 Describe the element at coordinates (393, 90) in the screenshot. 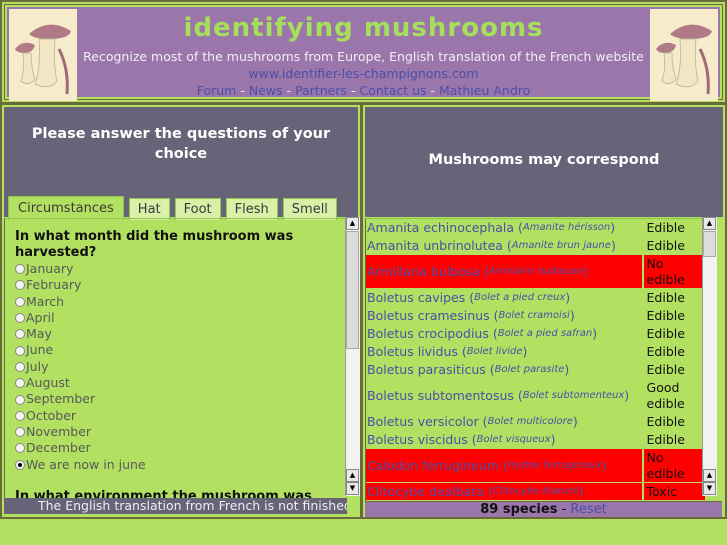

I see `nav-contact-link: Contact us` at that location.